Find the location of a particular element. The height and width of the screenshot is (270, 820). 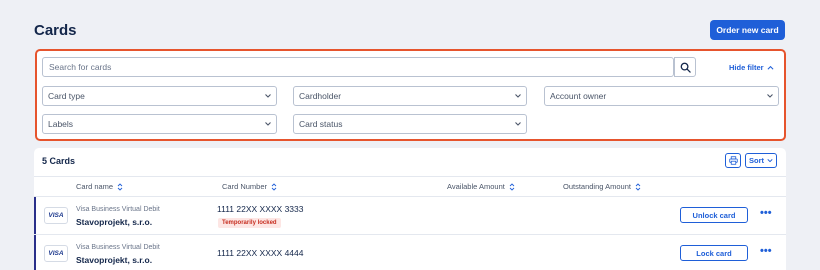

column-header-outstanding-amount: Outstanding Amount is located at coordinates (602, 186).